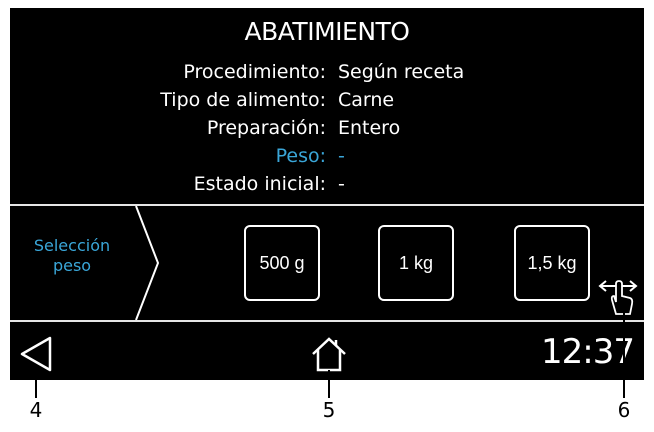  What do you see at coordinates (327, 321) in the screenshot?
I see `divider-bottom` at bounding box center [327, 321].